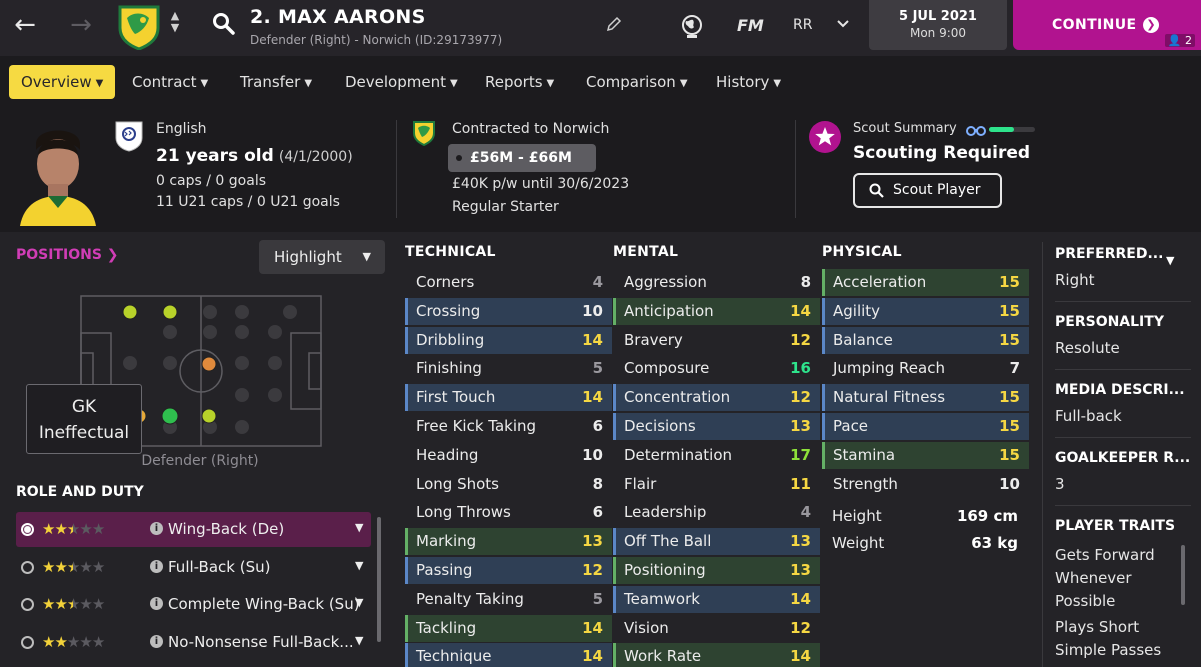  Describe the element at coordinates (716, 655) in the screenshot. I see `attribute-row: Work Rate 14` at that location.